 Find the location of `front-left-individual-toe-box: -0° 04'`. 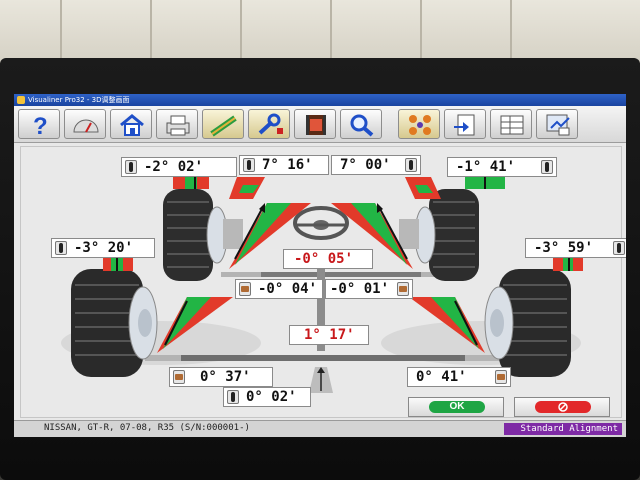

front-left-individual-toe-box: -0° 04' is located at coordinates (279, 289).